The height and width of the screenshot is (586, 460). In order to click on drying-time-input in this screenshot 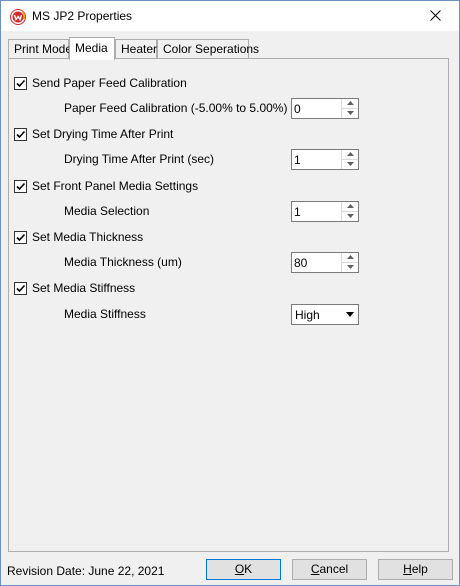, I will do `click(319, 159)`.